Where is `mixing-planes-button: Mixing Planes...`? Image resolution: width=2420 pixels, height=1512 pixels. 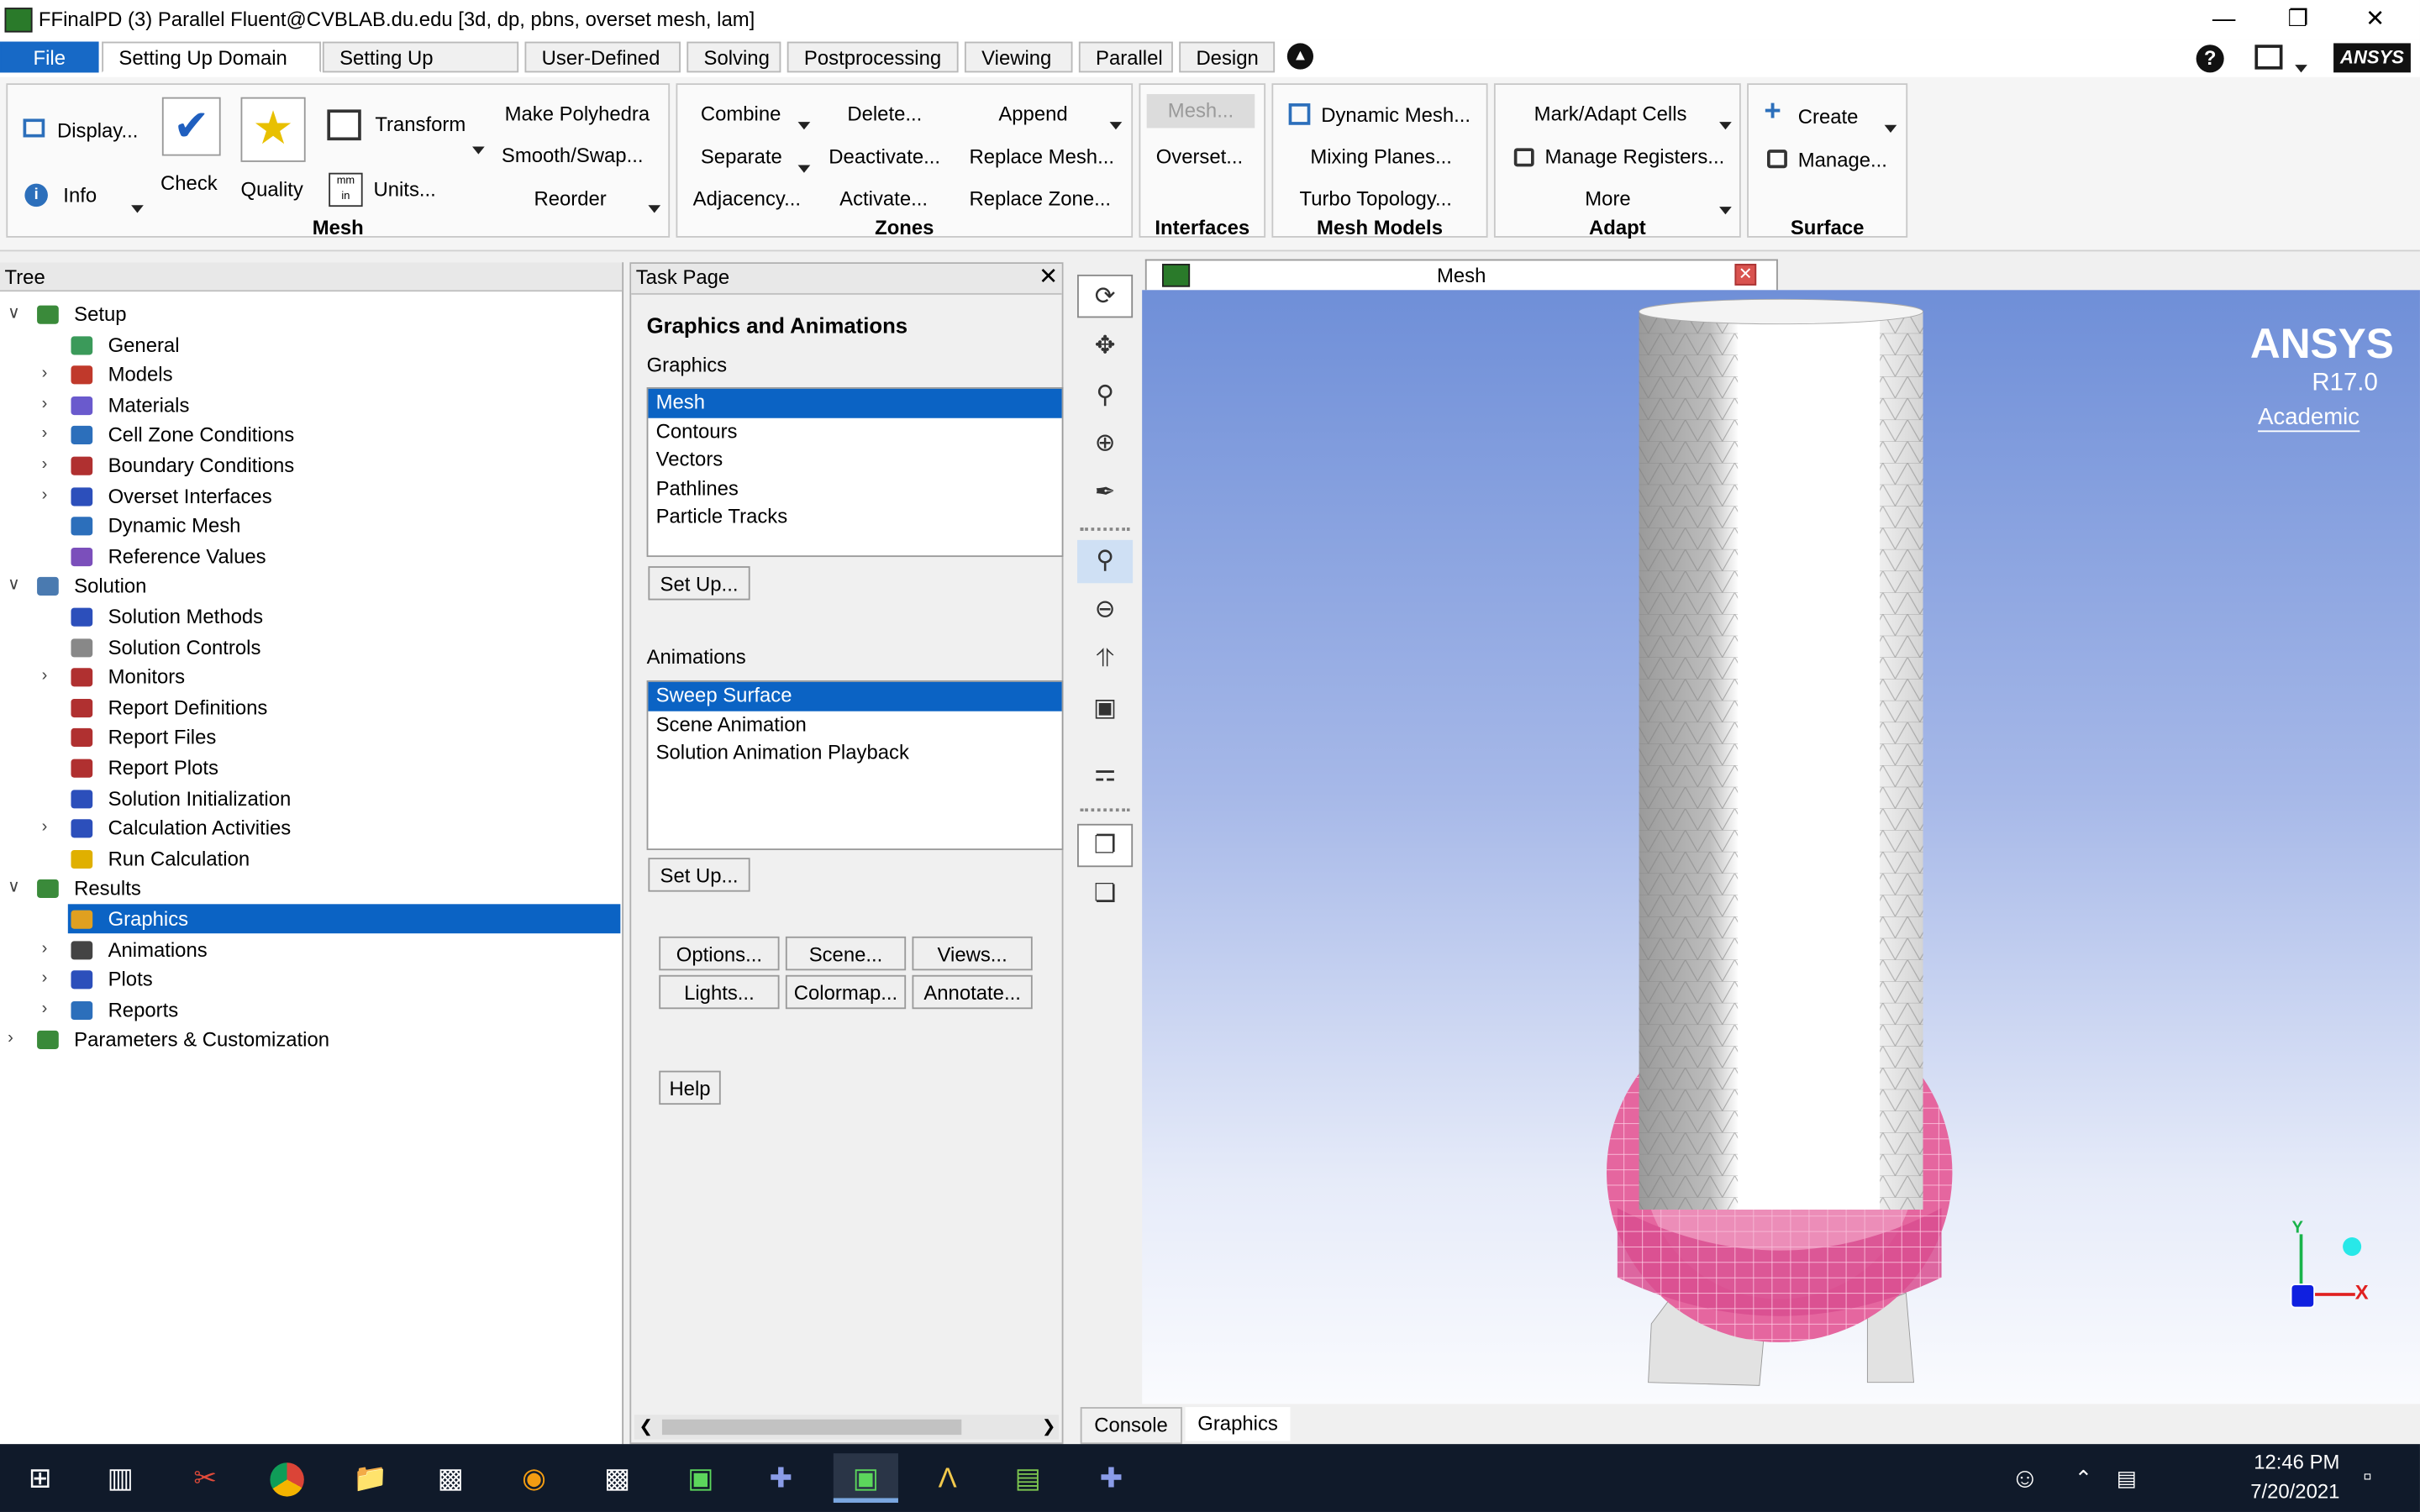
mixing-planes-button: Mixing Planes... is located at coordinates (1381, 157).